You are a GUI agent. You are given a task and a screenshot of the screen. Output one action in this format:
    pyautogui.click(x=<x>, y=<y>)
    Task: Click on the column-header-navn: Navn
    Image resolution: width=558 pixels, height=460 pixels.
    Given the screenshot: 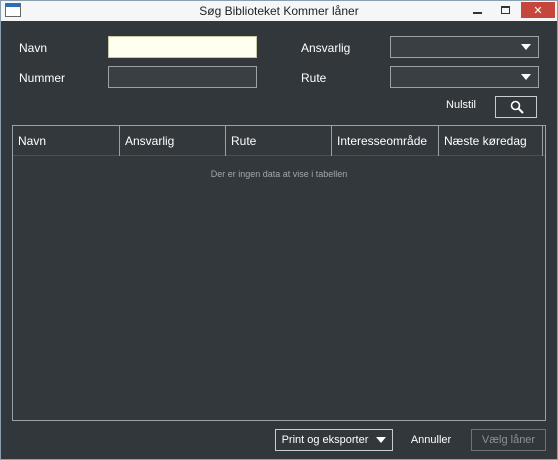 What is the action you would take?
    pyautogui.click(x=66, y=141)
    